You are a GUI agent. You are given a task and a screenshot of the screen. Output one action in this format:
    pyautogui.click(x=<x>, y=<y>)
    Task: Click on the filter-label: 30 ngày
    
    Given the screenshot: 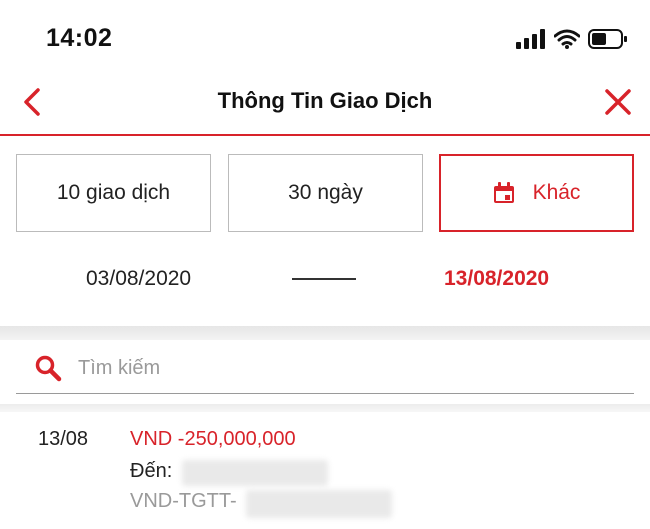 What is the action you would take?
    pyautogui.click(x=325, y=192)
    